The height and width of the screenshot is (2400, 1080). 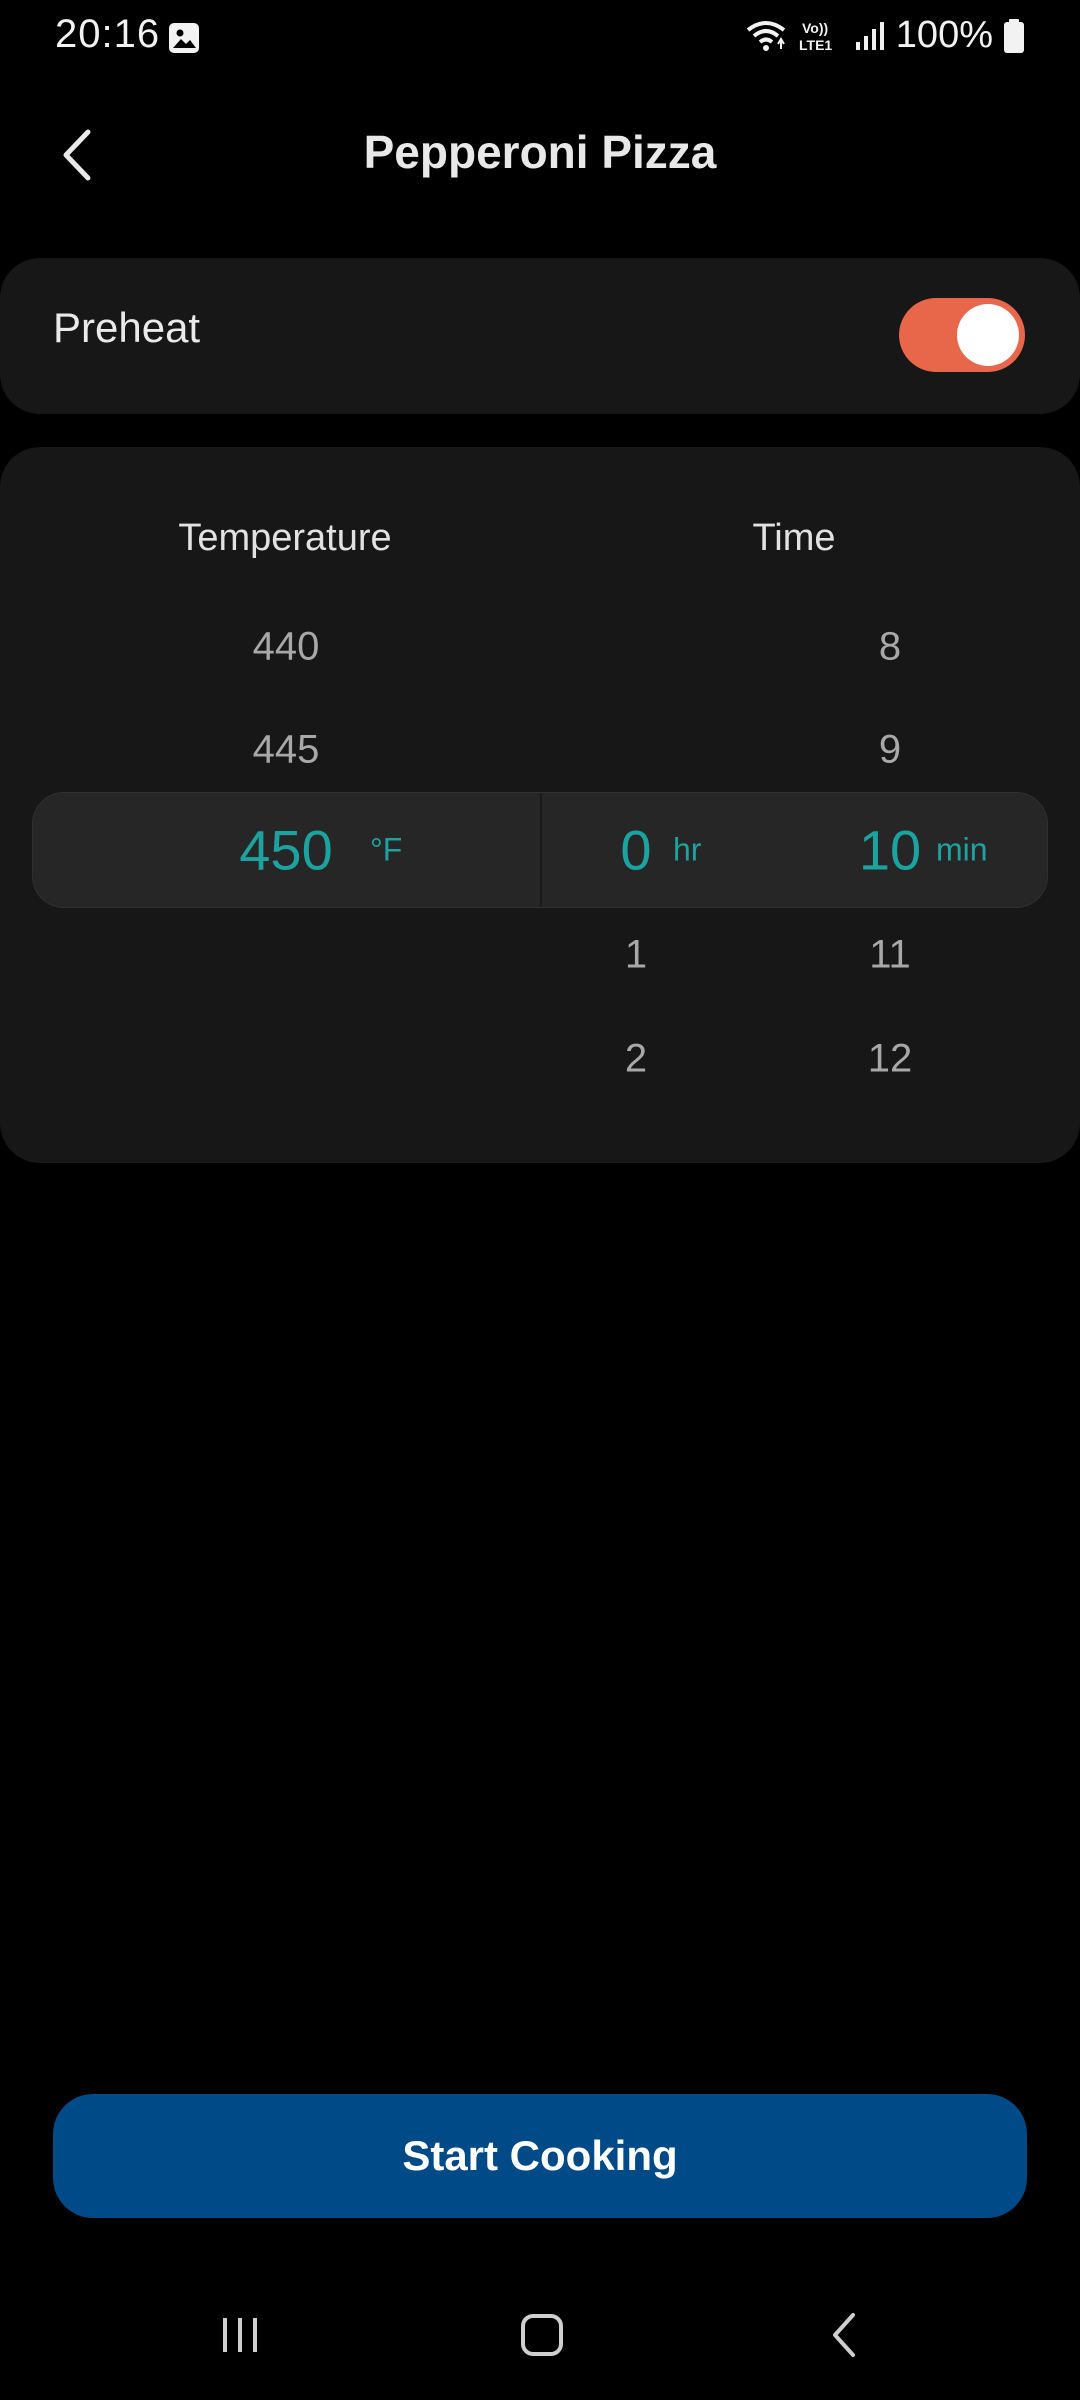 What do you see at coordinates (890, 647) in the screenshot?
I see `minute-option: 8` at bounding box center [890, 647].